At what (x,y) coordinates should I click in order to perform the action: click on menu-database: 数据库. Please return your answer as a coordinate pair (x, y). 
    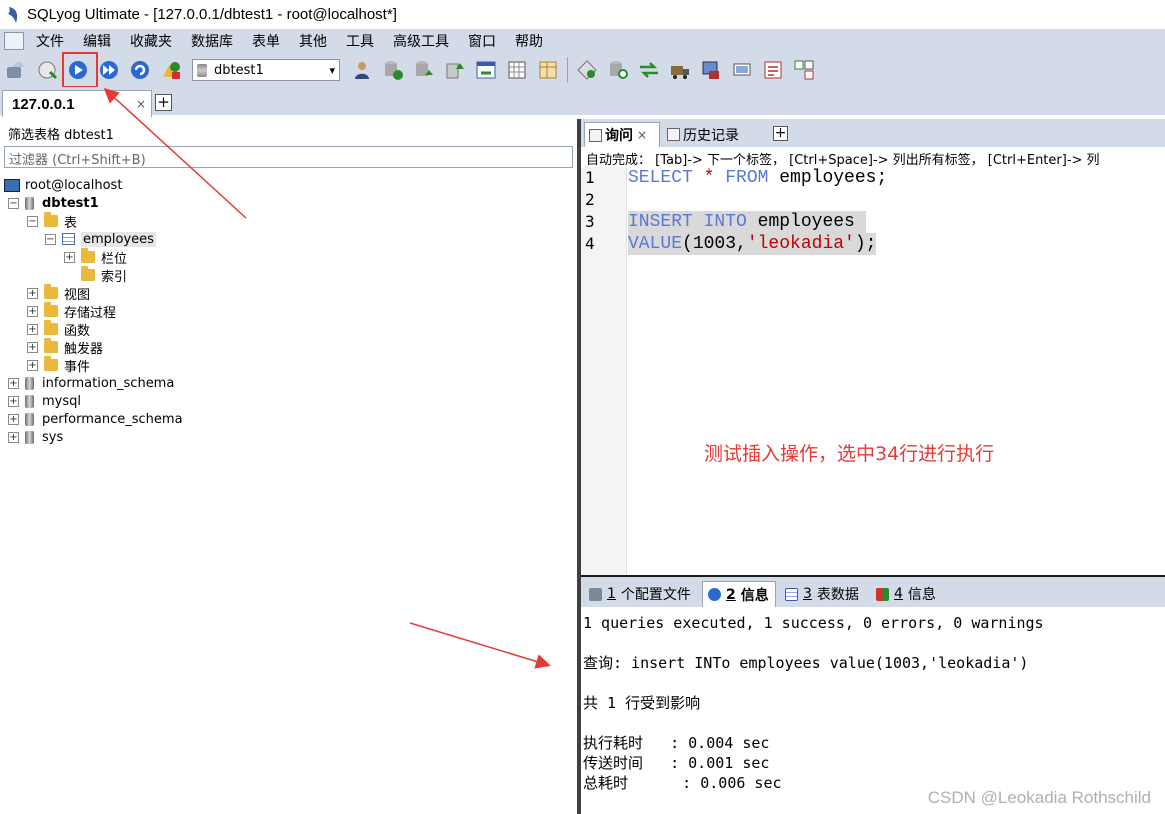
    Looking at the image, I should click on (212, 41).